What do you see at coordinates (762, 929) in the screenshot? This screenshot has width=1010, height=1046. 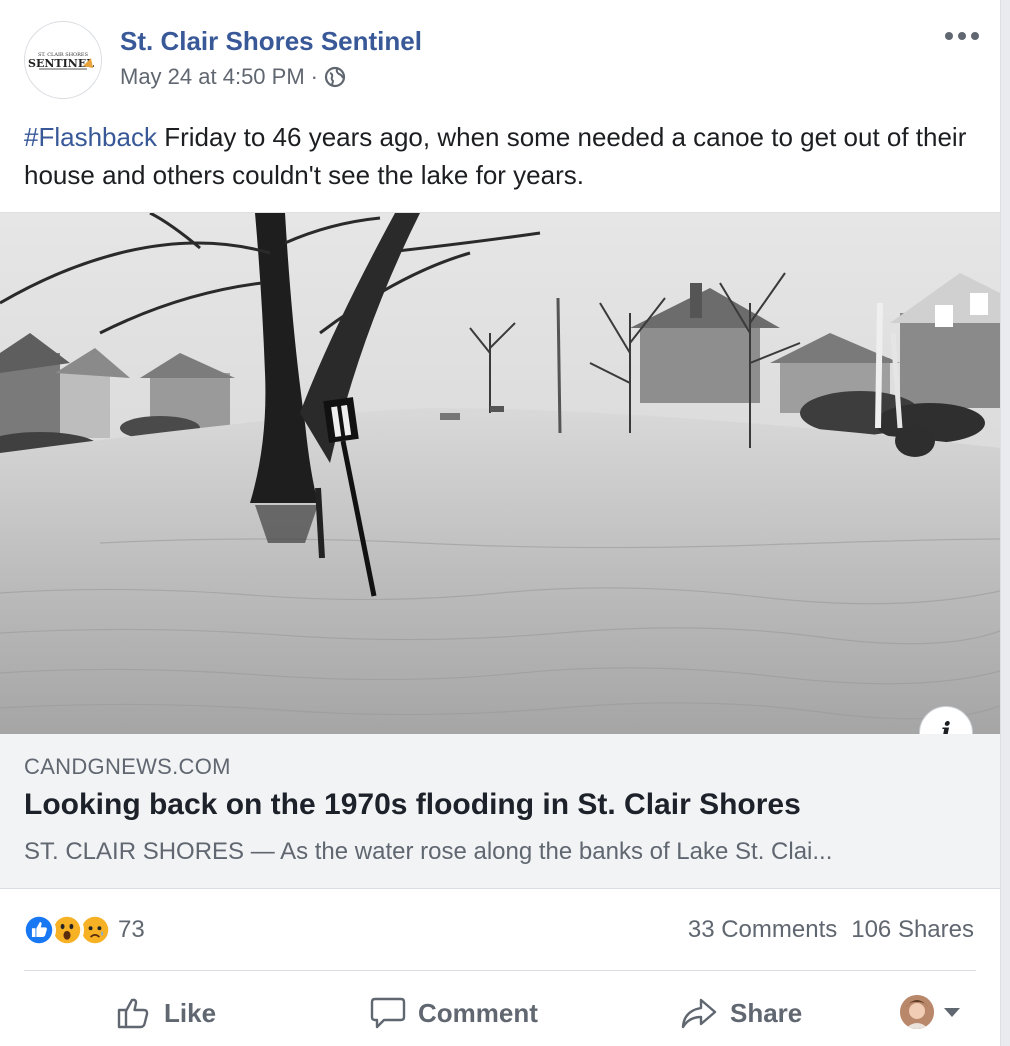 I see `comments-count-link: 33 Comments` at bounding box center [762, 929].